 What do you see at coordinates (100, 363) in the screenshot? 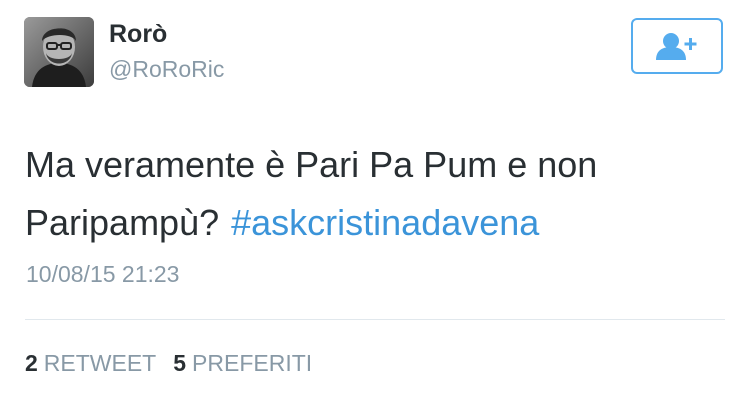
I see `retweet-label: RETWEET` at bounding box center [100, 363].